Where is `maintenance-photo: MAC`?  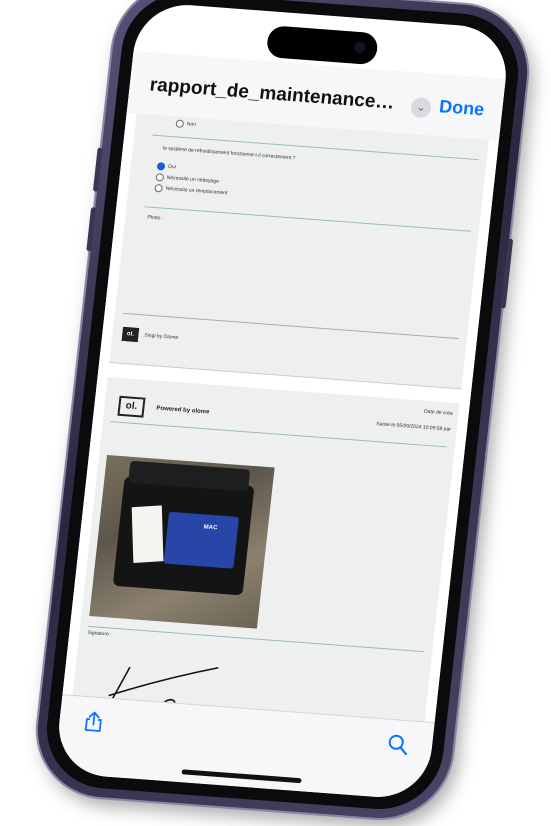
maintenance-photo: MAC is located at coordinates (182, 541).